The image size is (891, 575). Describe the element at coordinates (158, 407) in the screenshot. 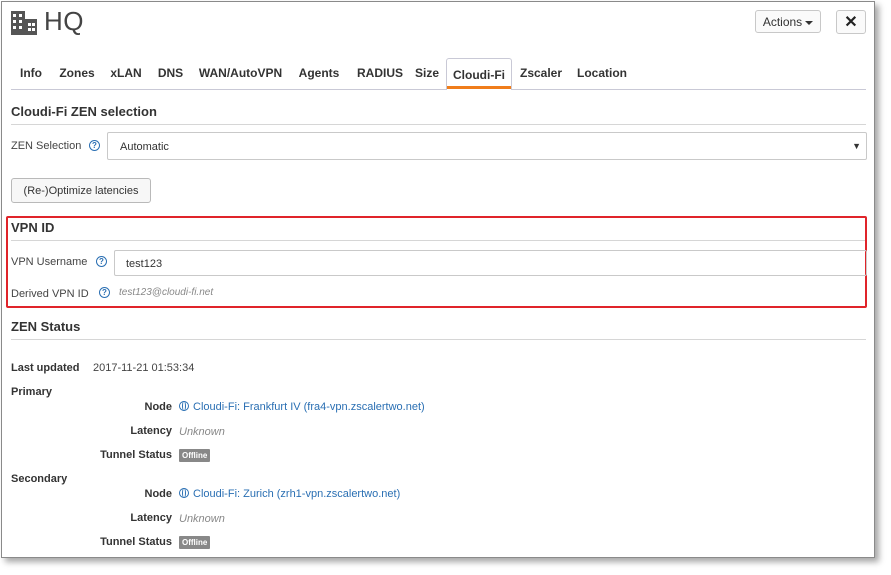

I see `primary-node-label: Node` at that location.